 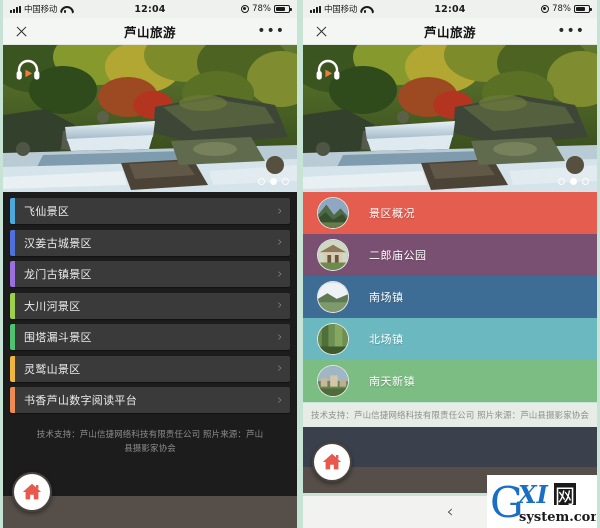 I want to click on list-item-label: 灵鹫山景区, so click(x=52, y=369).